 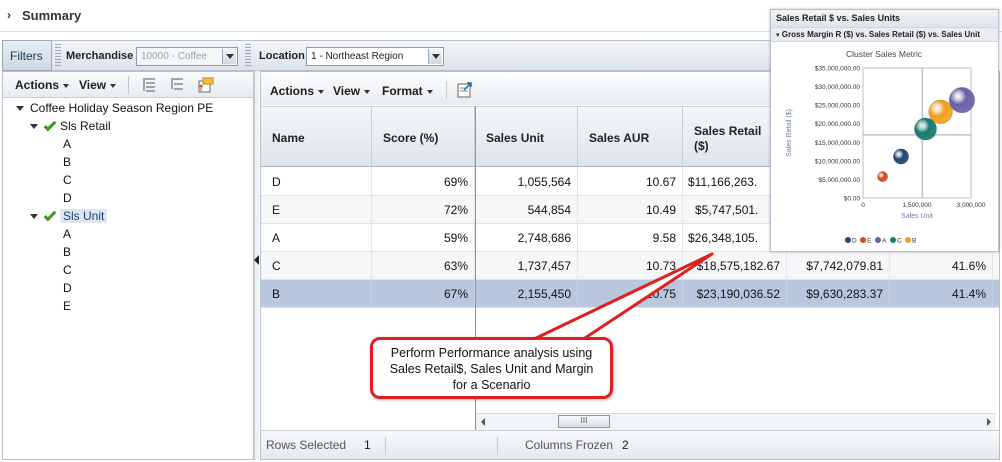 What do you see at coordinates (174, 56) in the screenshot?
I see `merchandise-value: 10000 - Coffee` at bounding box center [174, 56].